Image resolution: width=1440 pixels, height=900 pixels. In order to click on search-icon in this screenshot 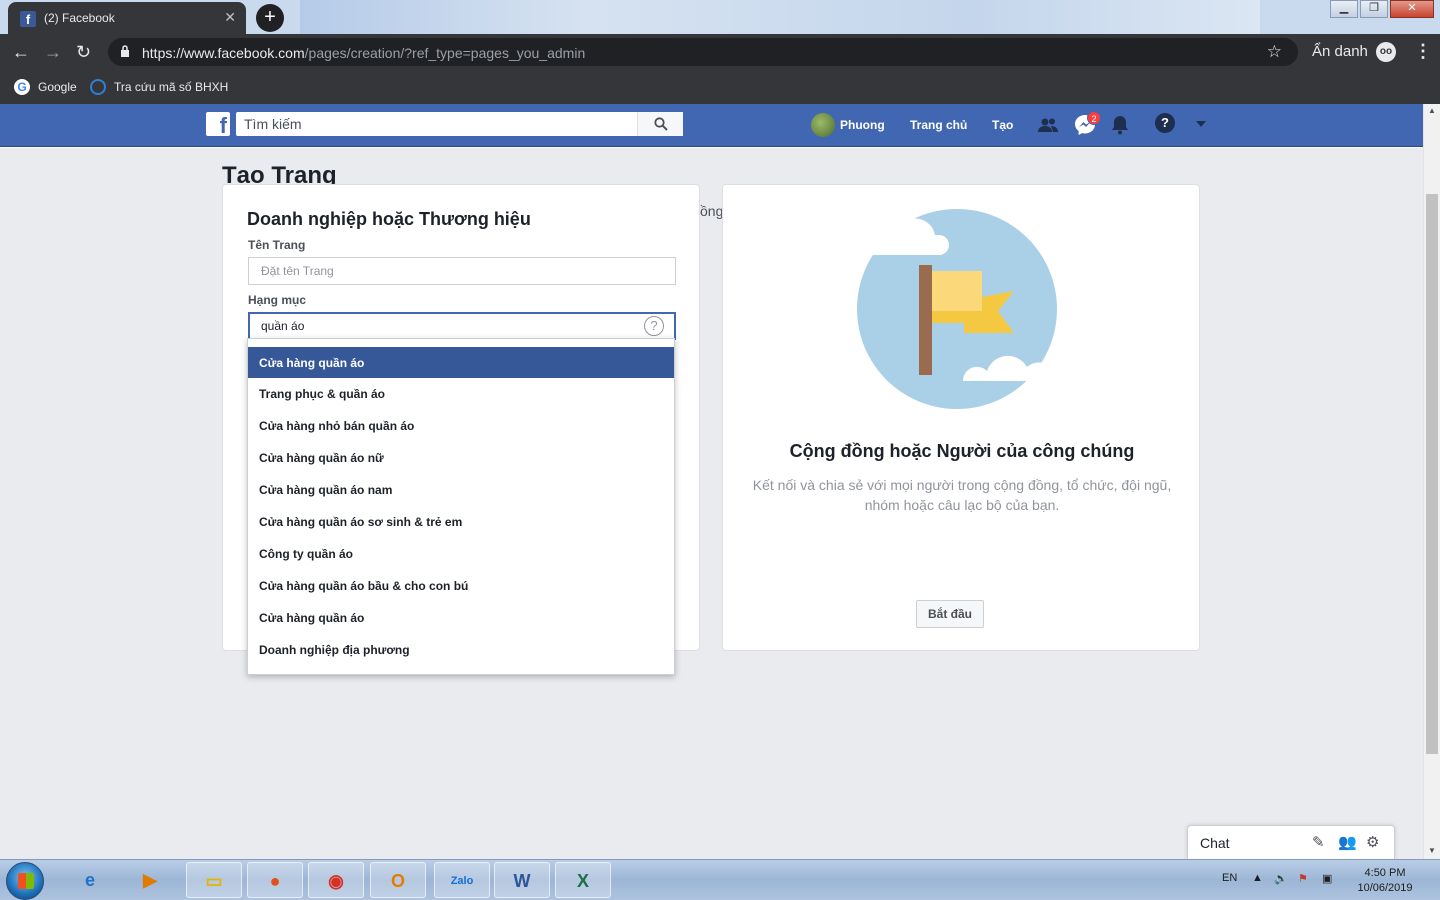, I will do `click(660, 124)`.